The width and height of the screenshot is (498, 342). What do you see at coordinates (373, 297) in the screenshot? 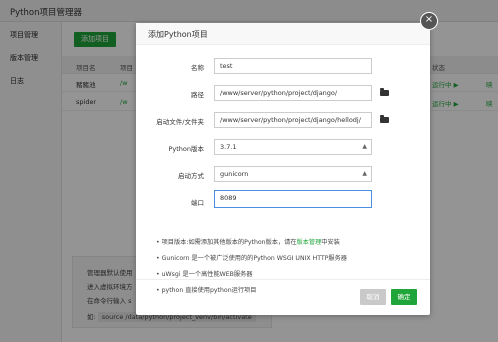
I see `cancel-button: 取消` at bounding box center [373, 297].